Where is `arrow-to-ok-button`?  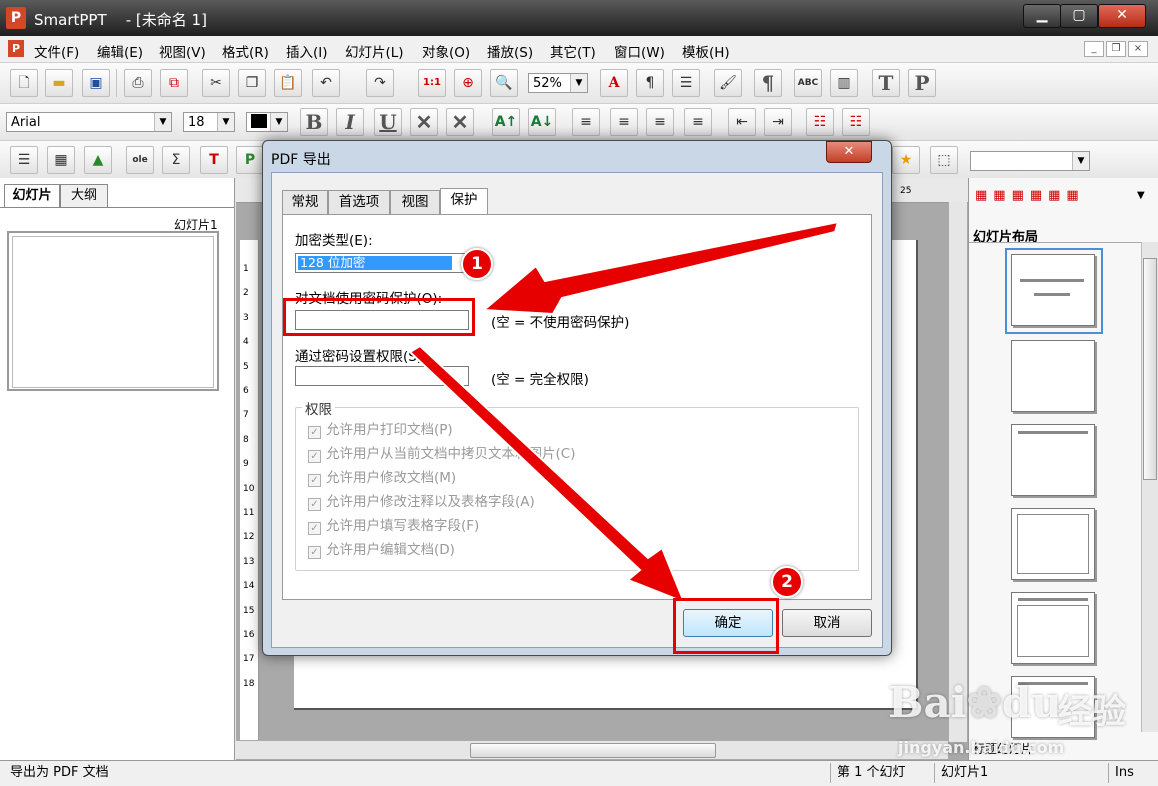
arrow-to-ok-button is located at coordinates (547, 474).